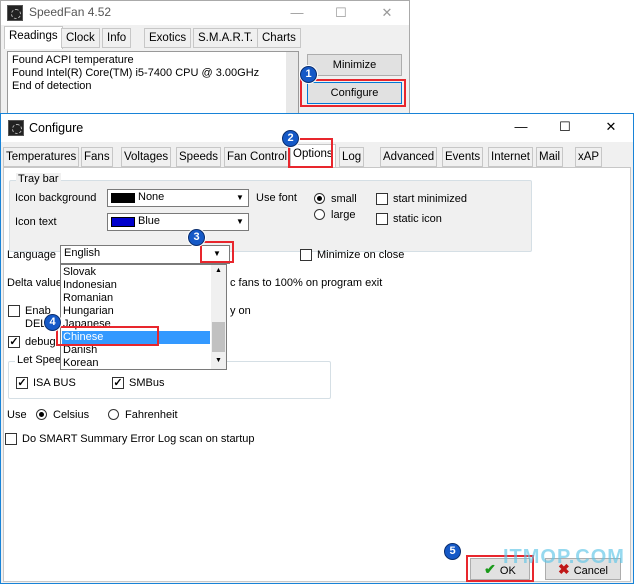 This screenshot has height=584, width=634. I want to click on icon-text-label: Icon text, so click(36, 222).